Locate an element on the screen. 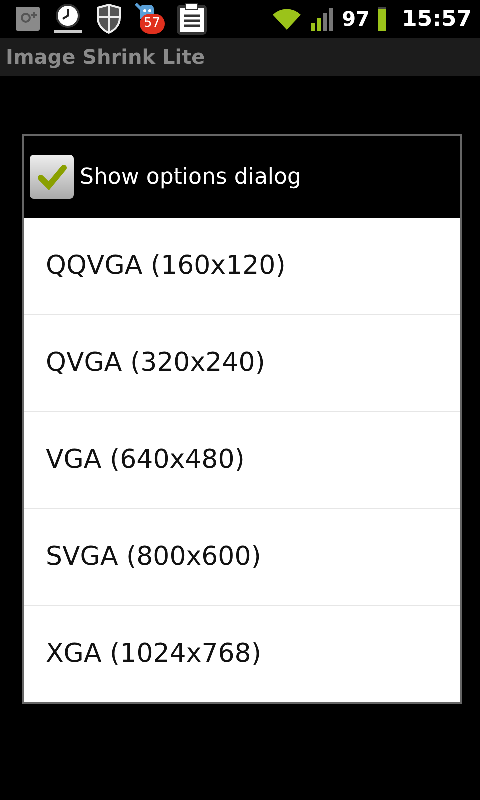 The image size is (480, 800). clipboard-icon is located at coordinates (192, 19).